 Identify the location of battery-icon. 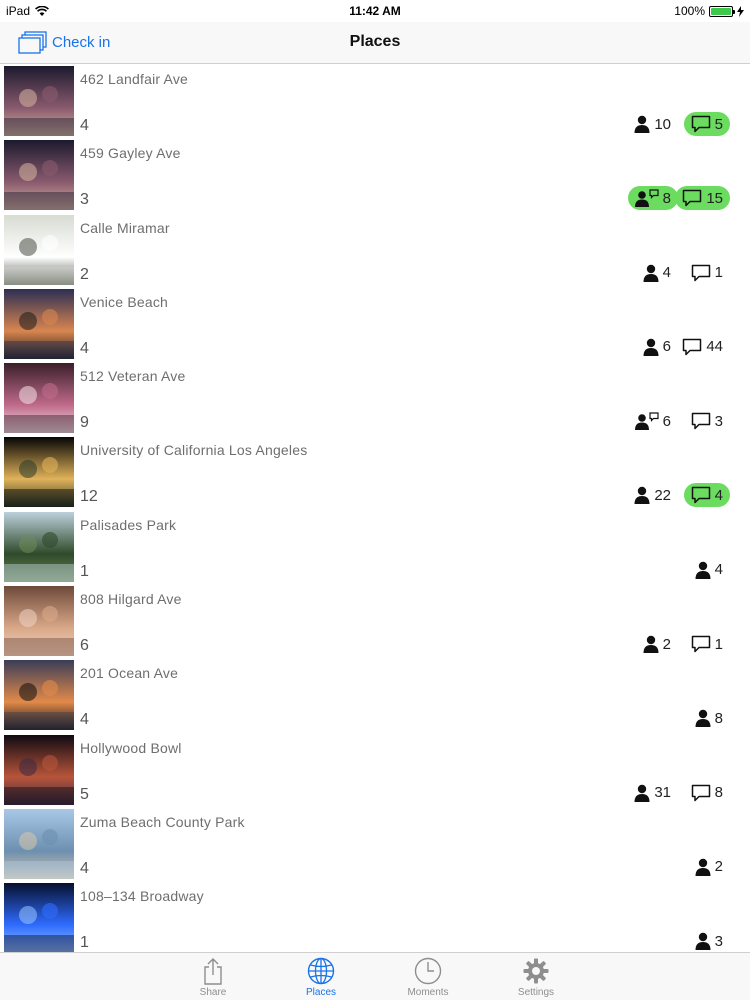
(722, 11).